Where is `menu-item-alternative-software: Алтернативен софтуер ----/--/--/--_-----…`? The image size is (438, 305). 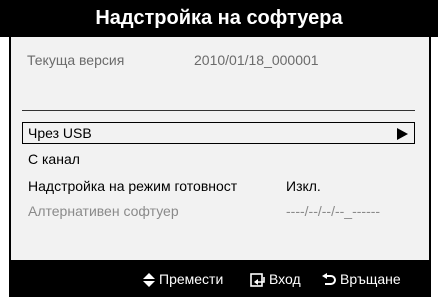 menu-item-alternative-software: Алтернативен софтуер ----/--/--/--_-----… is located at coordinates (218, 212).